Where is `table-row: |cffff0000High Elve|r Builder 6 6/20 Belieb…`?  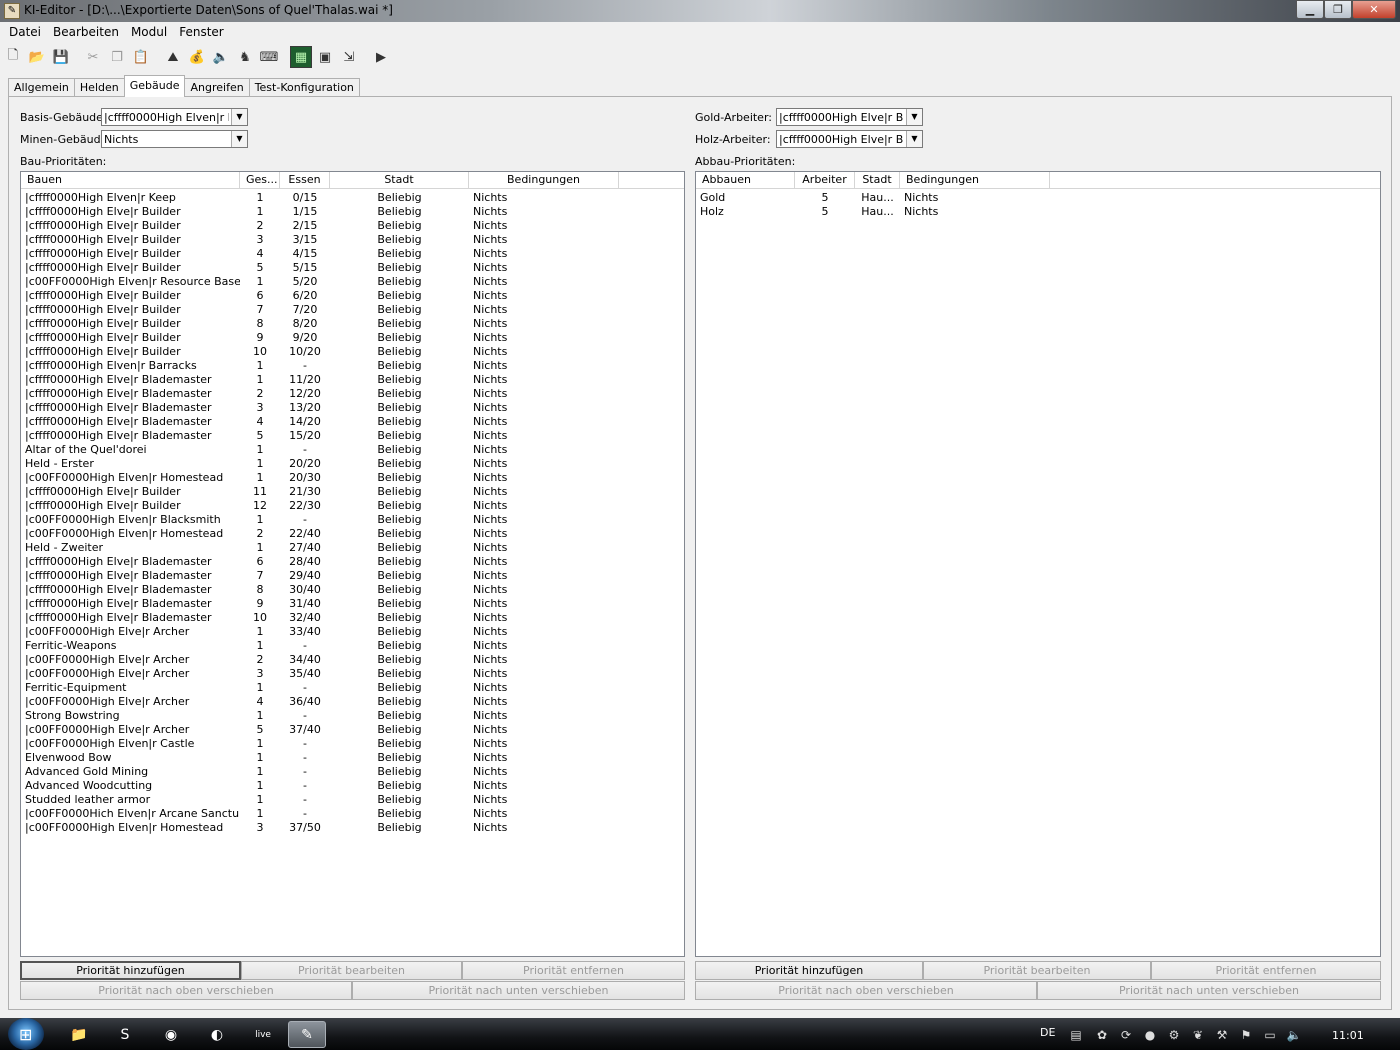 table-row: |cffff0000High Elve|r Builder 6 6/20 Belieb… is located at coordinates (352, 296).